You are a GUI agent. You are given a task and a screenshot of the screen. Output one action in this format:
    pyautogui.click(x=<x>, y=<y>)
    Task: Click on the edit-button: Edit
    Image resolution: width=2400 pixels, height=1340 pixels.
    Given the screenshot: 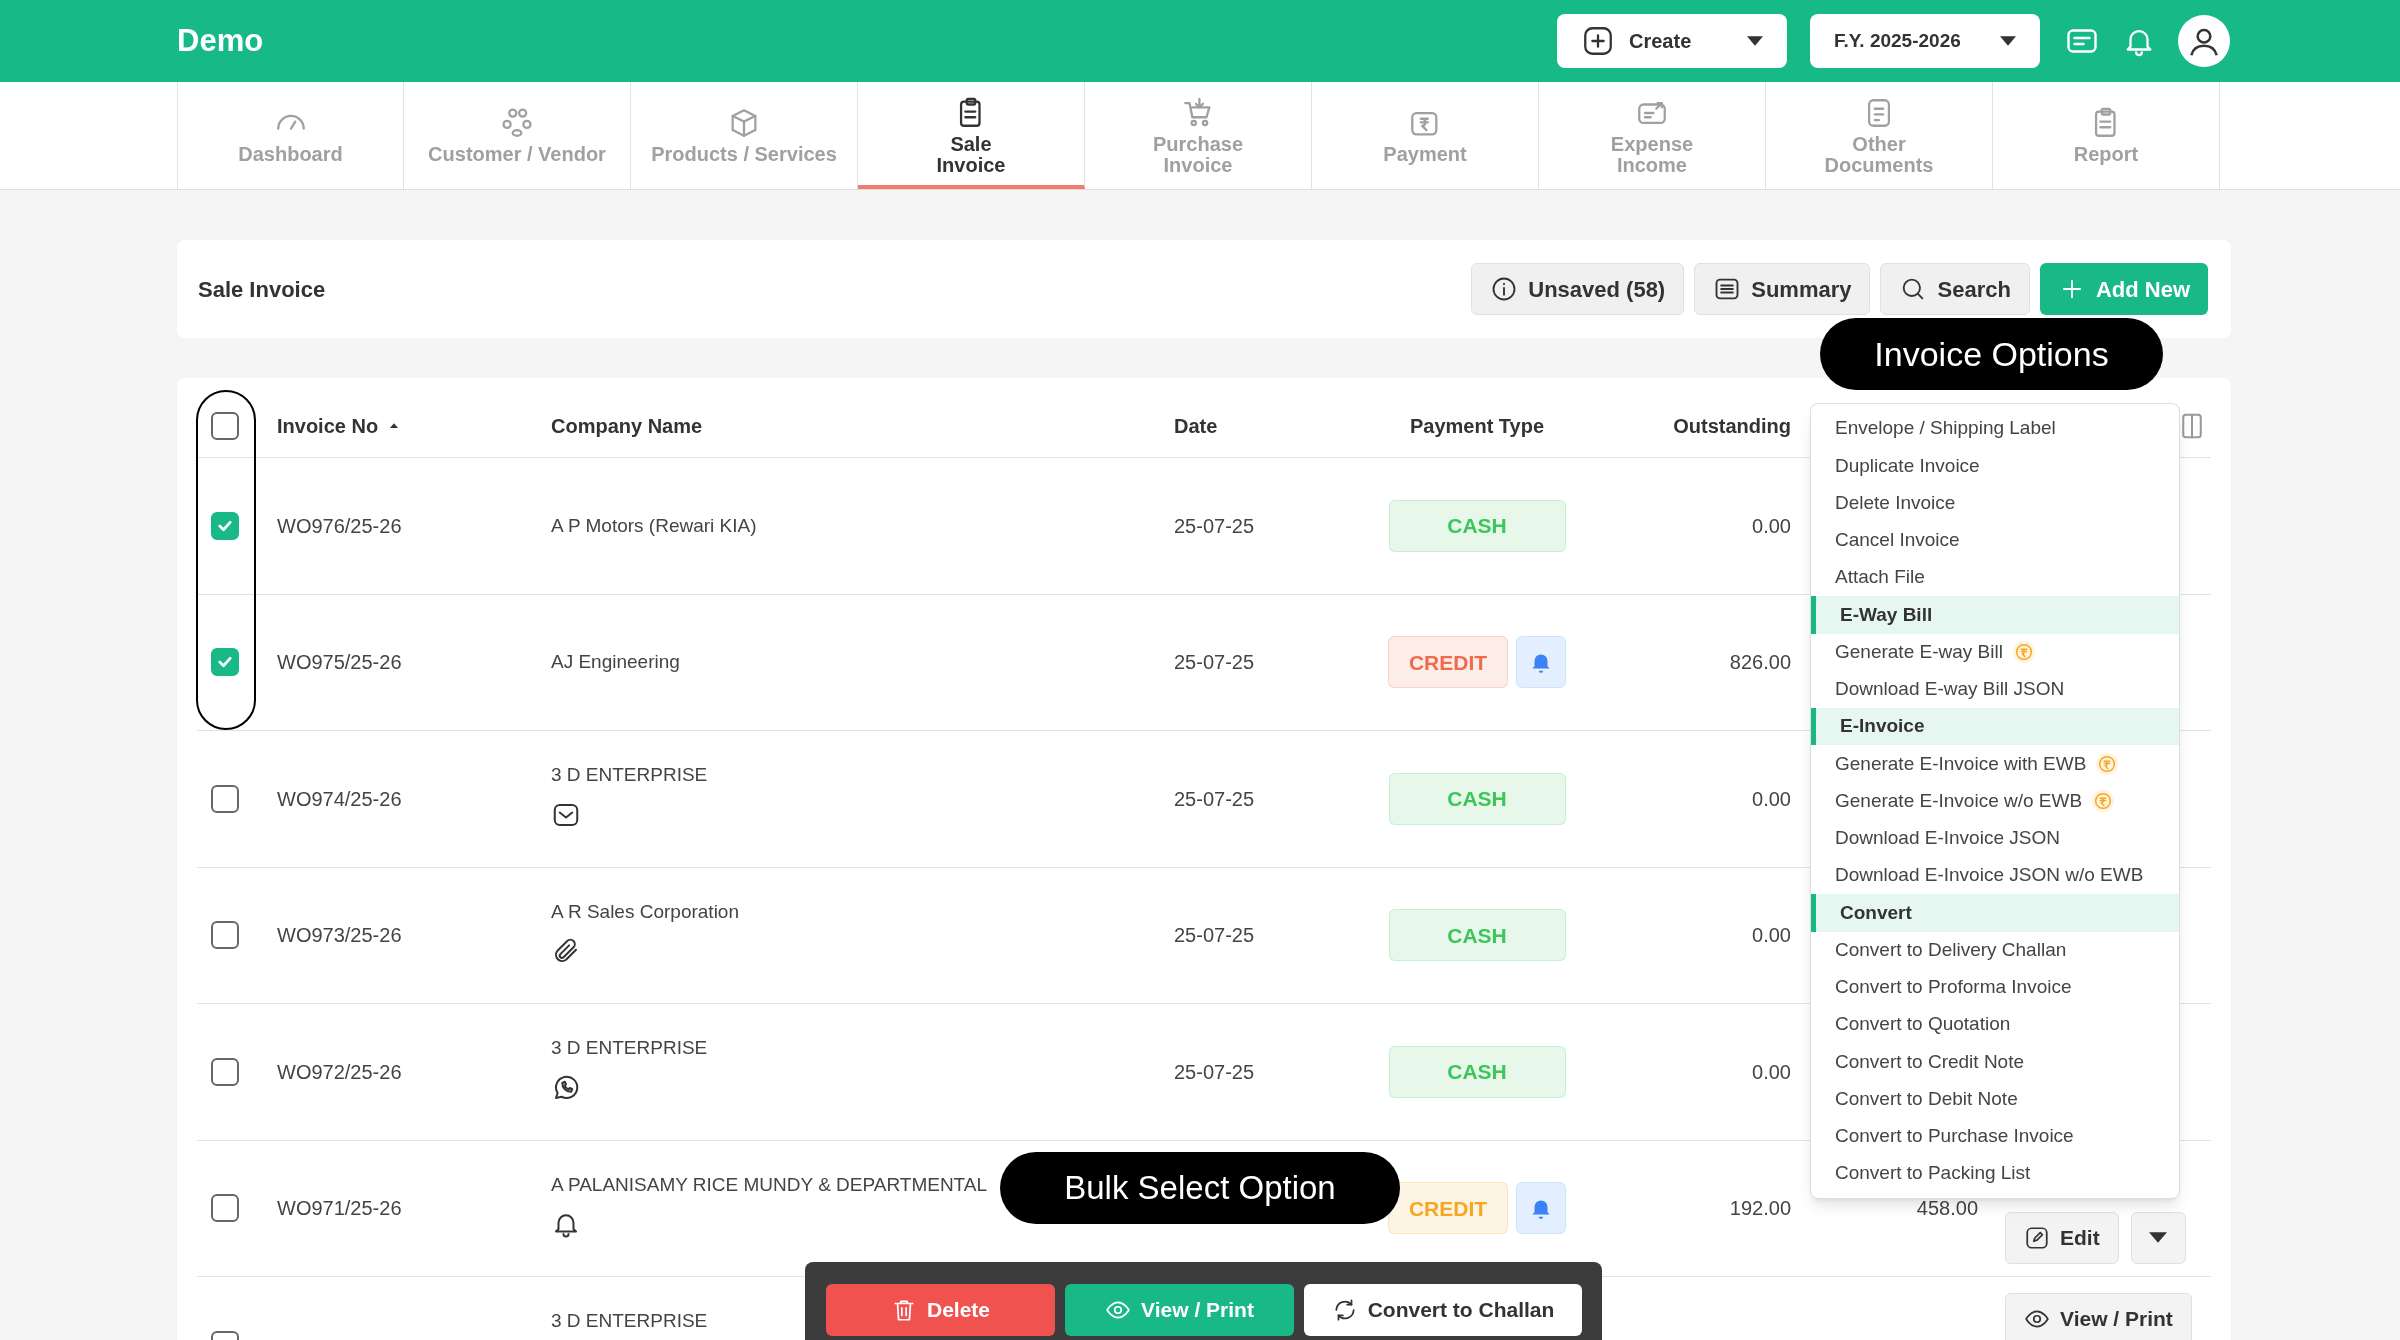 What is the action you would take?
    pyautogui.click(x=2062, y=1237)
    